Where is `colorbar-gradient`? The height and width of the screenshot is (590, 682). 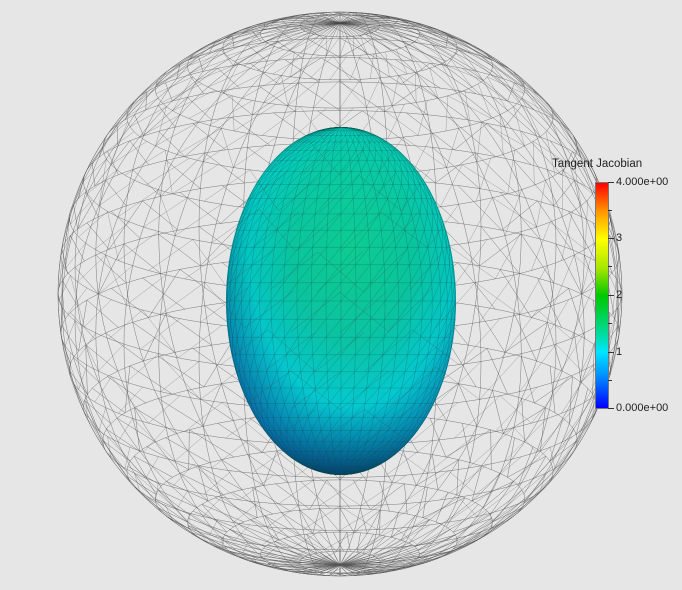 colorbar-gradient is located at coordinates (602, 295).